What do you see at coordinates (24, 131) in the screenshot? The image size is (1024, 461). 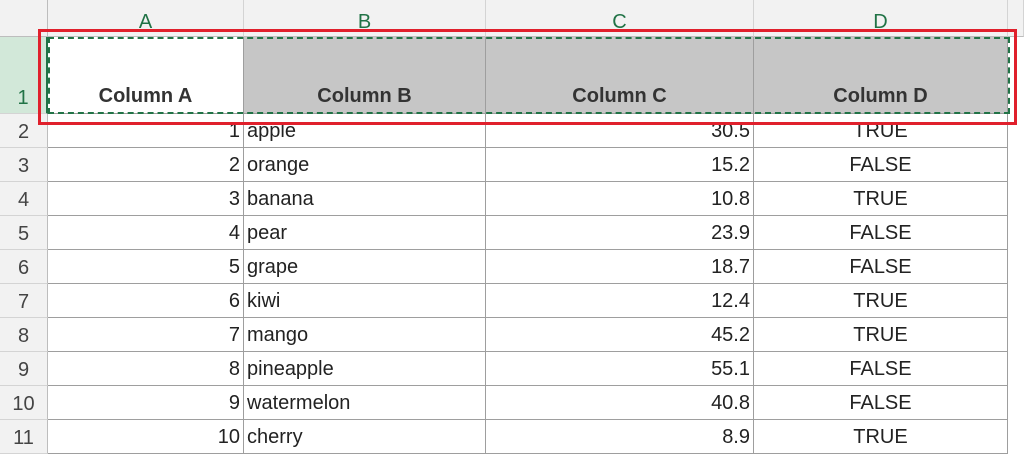 I see `row-header-2: 2` at bounding box center [24, 131].